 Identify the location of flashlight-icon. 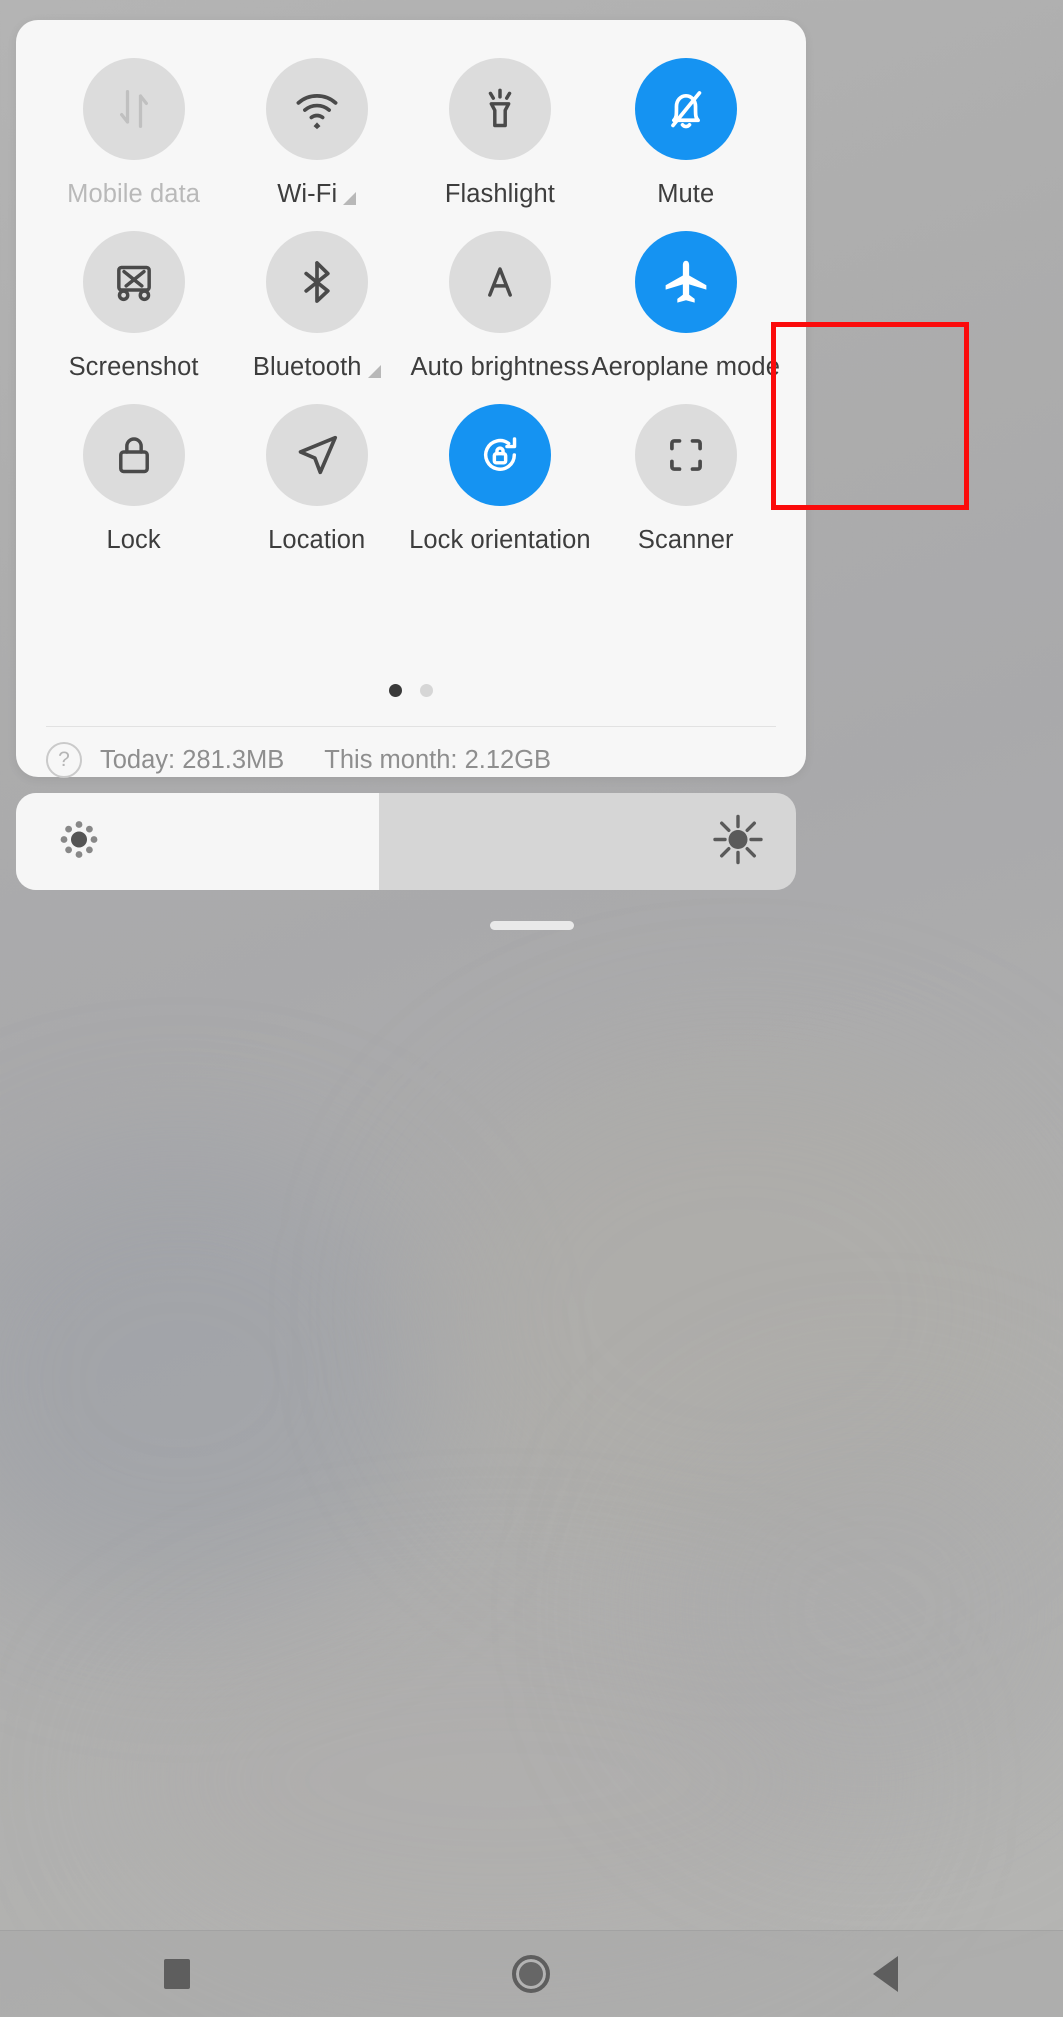
(499, 109).